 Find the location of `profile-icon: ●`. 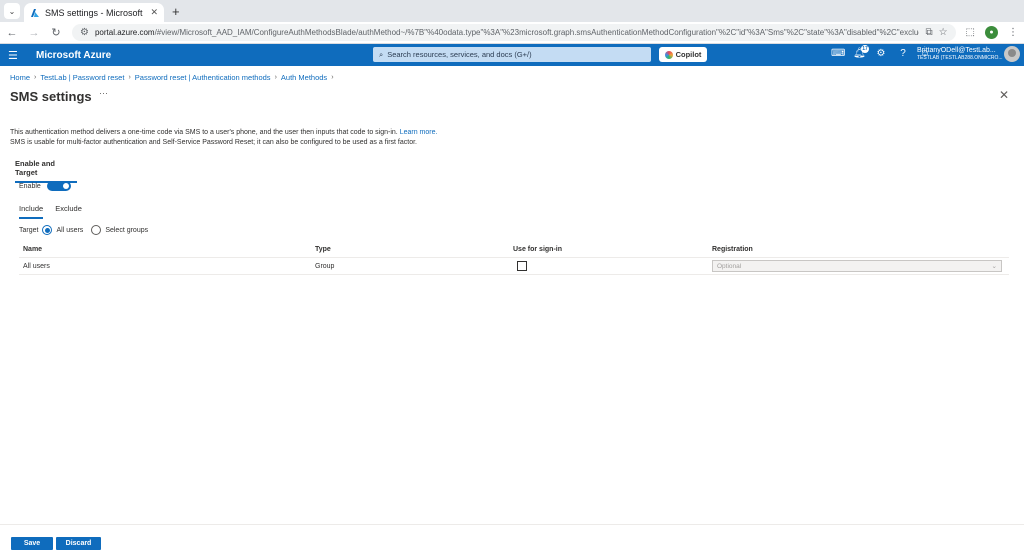

profile-icon: ● is located at coordinates (991, 32).